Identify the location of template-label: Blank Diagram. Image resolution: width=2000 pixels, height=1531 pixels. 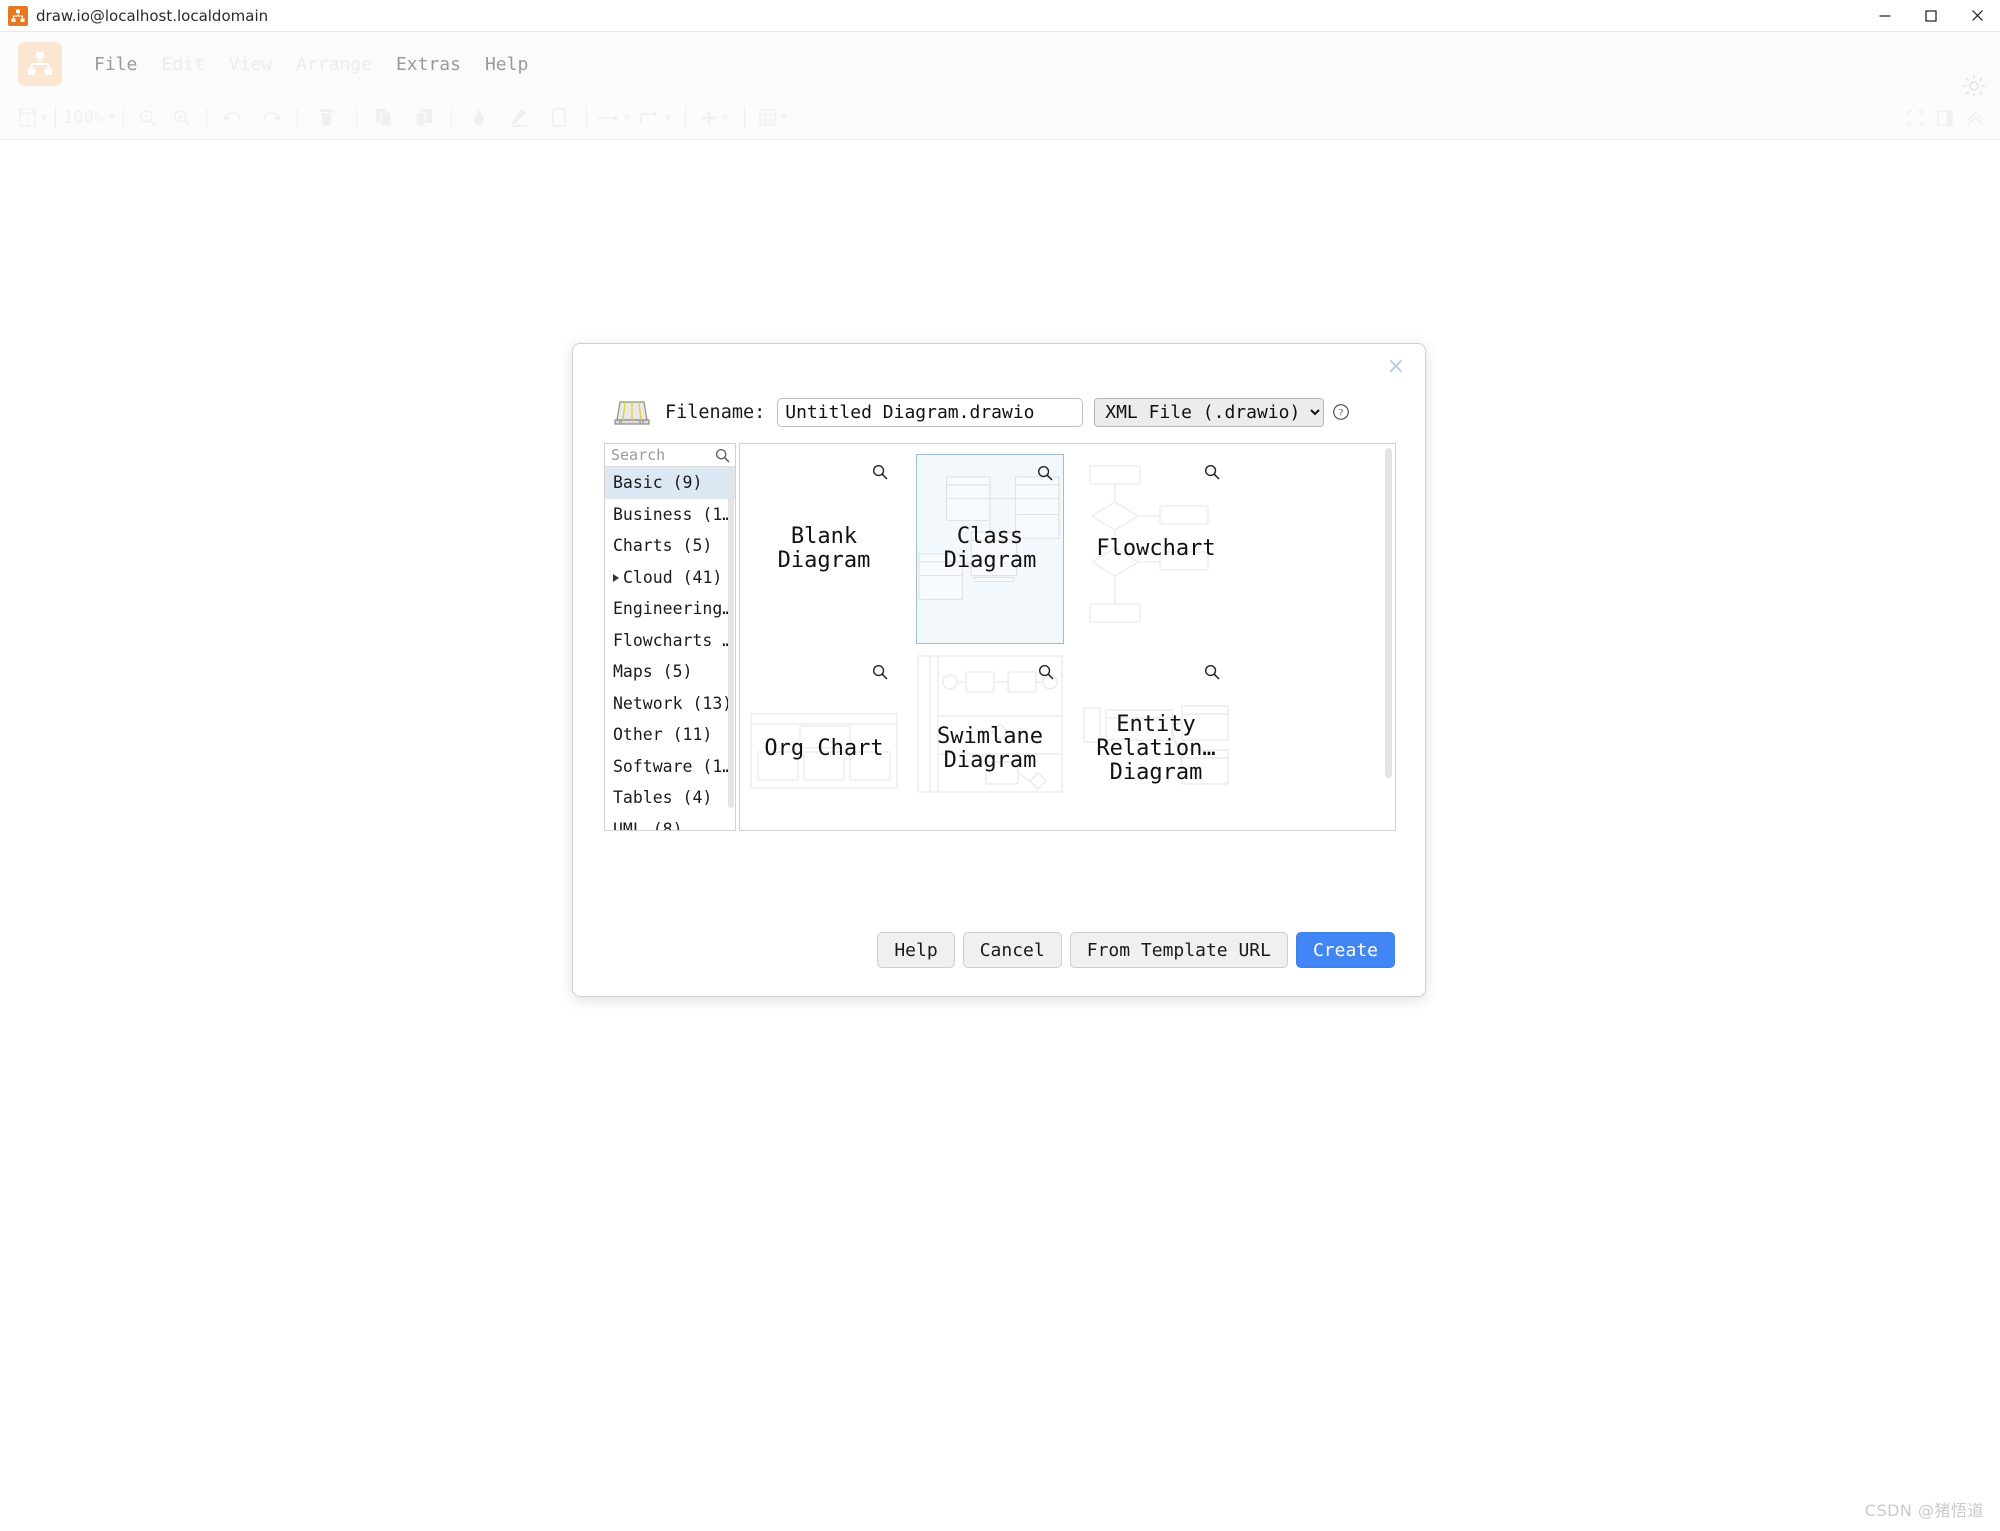
(824, 548).